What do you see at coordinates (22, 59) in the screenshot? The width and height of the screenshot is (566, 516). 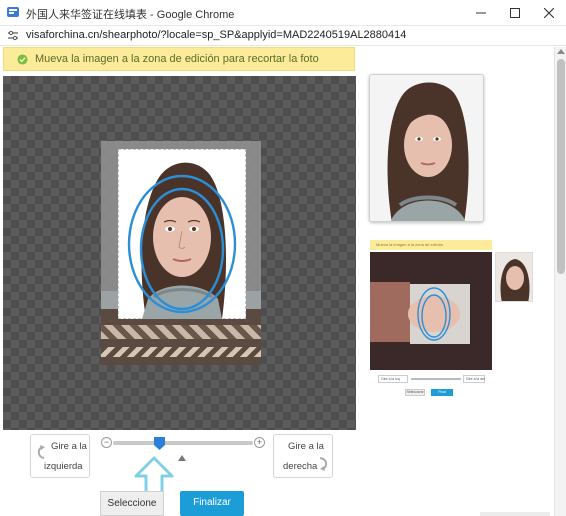 I see `check-circle-icon` at bounding box center [22, 59].